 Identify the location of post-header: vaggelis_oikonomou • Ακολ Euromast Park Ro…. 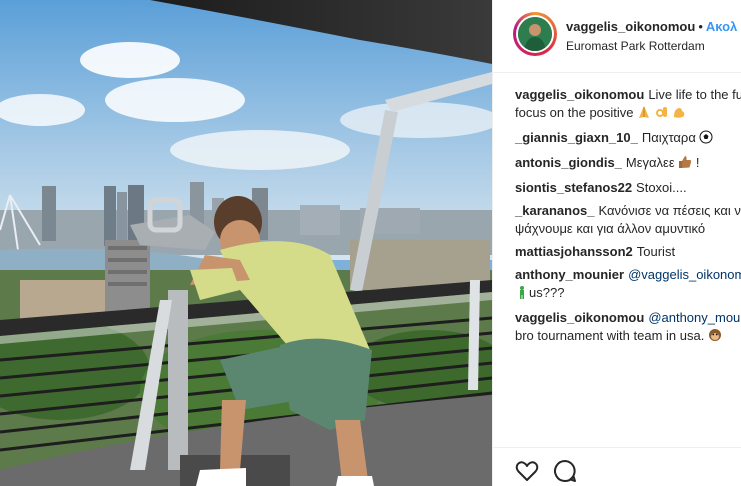
(617, 36).